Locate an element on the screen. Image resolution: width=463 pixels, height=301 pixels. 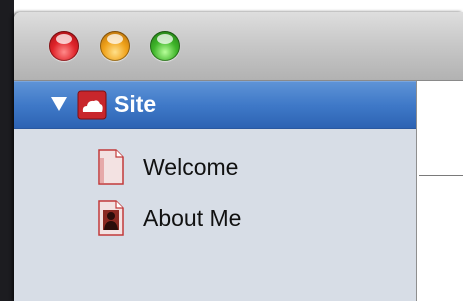
sidebar-item-label: Welcome is located at coordinates (191, 167).